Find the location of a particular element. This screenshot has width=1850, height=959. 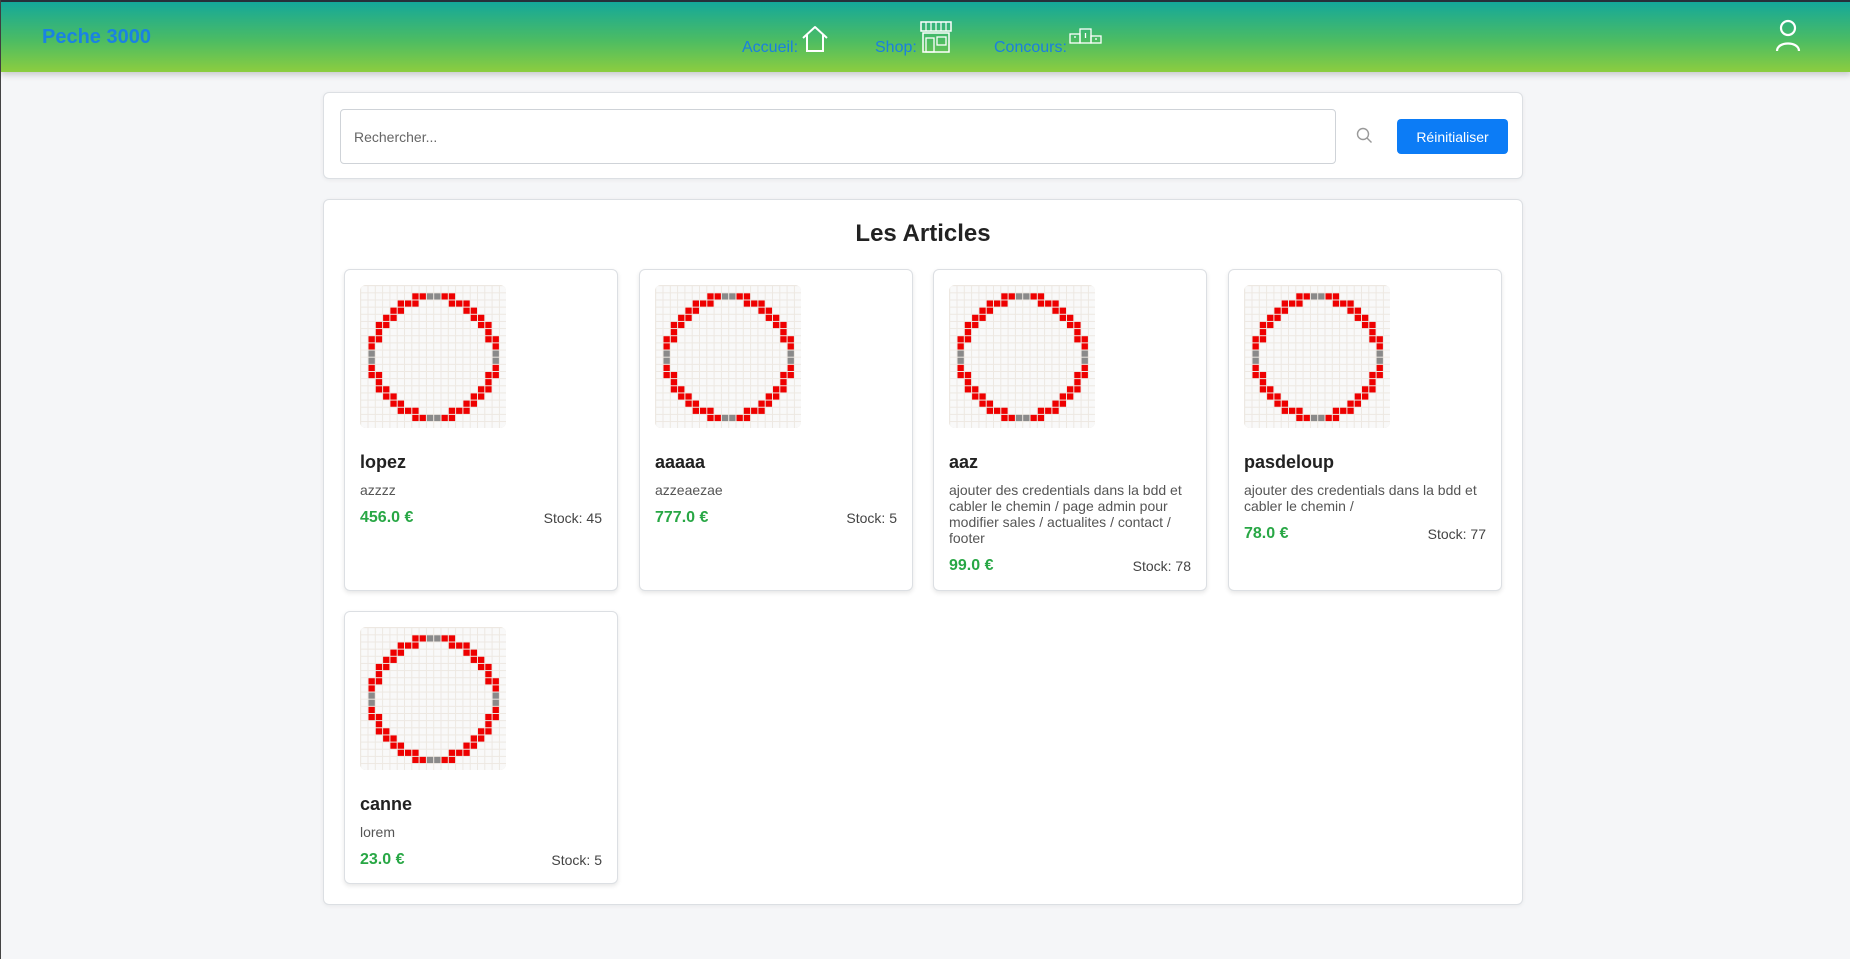

article-name: canne is located at coordinates (386, 804).